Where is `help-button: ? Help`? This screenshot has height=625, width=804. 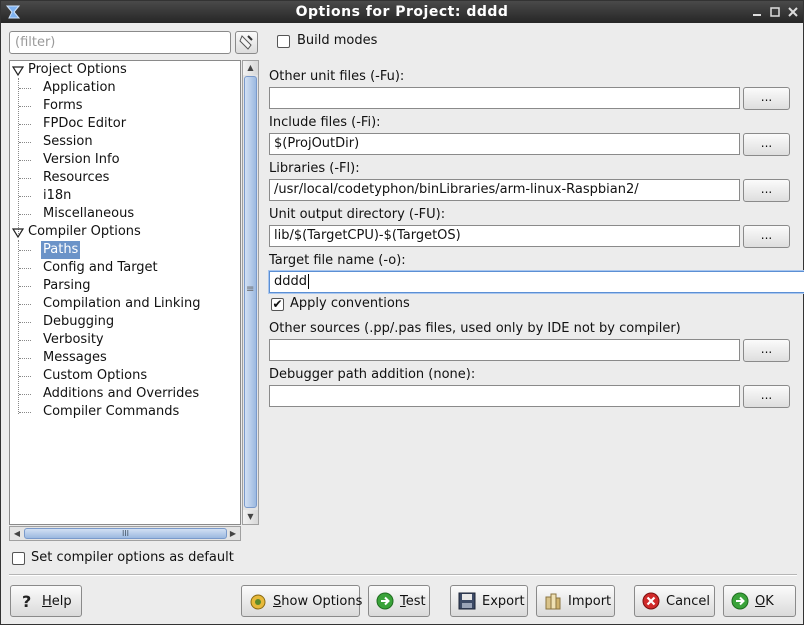
help-button: ? Help is located at coordinates (46, 601).